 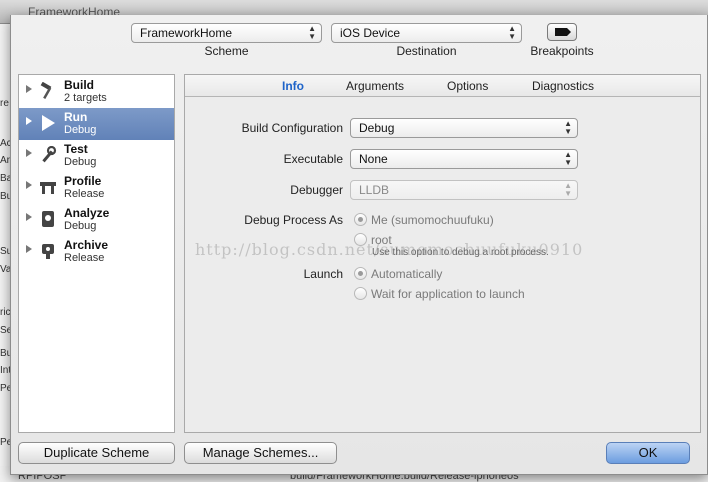 What do you see at coordinates (426, 51) in the screenshot?
I see `destination-label: Destination` at bounding box center [426, 51].